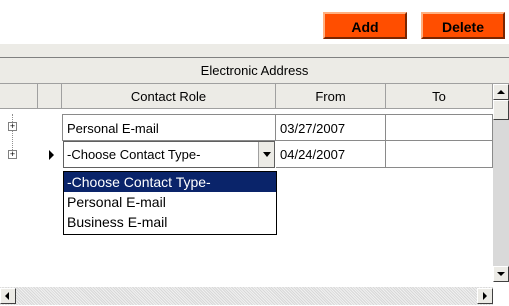  Describe the element at coordinates (170, 182) in the screenshot. I see `dropdown-option: -Choose Contact Type-` at that location.